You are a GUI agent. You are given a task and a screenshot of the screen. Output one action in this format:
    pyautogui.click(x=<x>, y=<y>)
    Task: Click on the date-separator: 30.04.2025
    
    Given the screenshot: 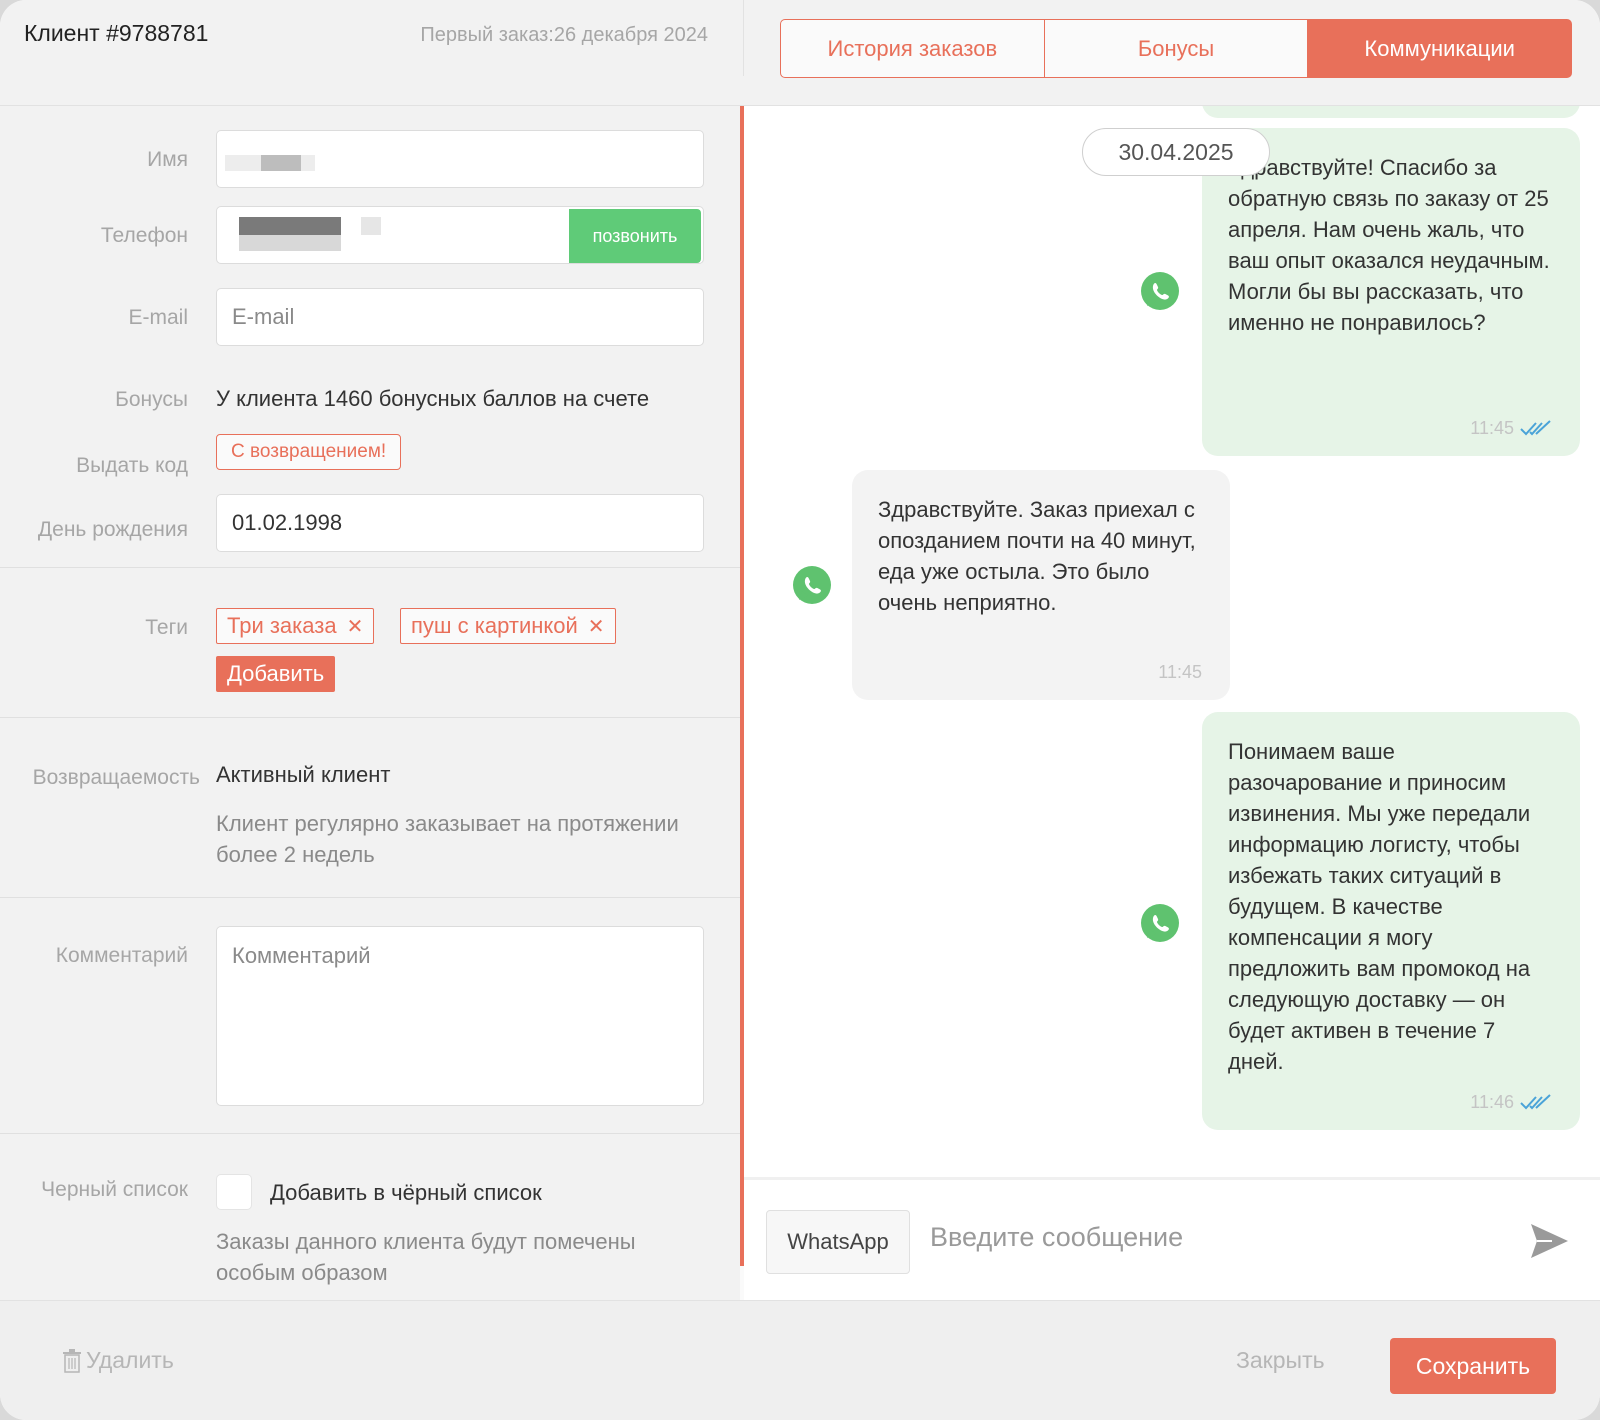 What is the action you would take?
    pyautogui.click(x=1176, y=152)
    